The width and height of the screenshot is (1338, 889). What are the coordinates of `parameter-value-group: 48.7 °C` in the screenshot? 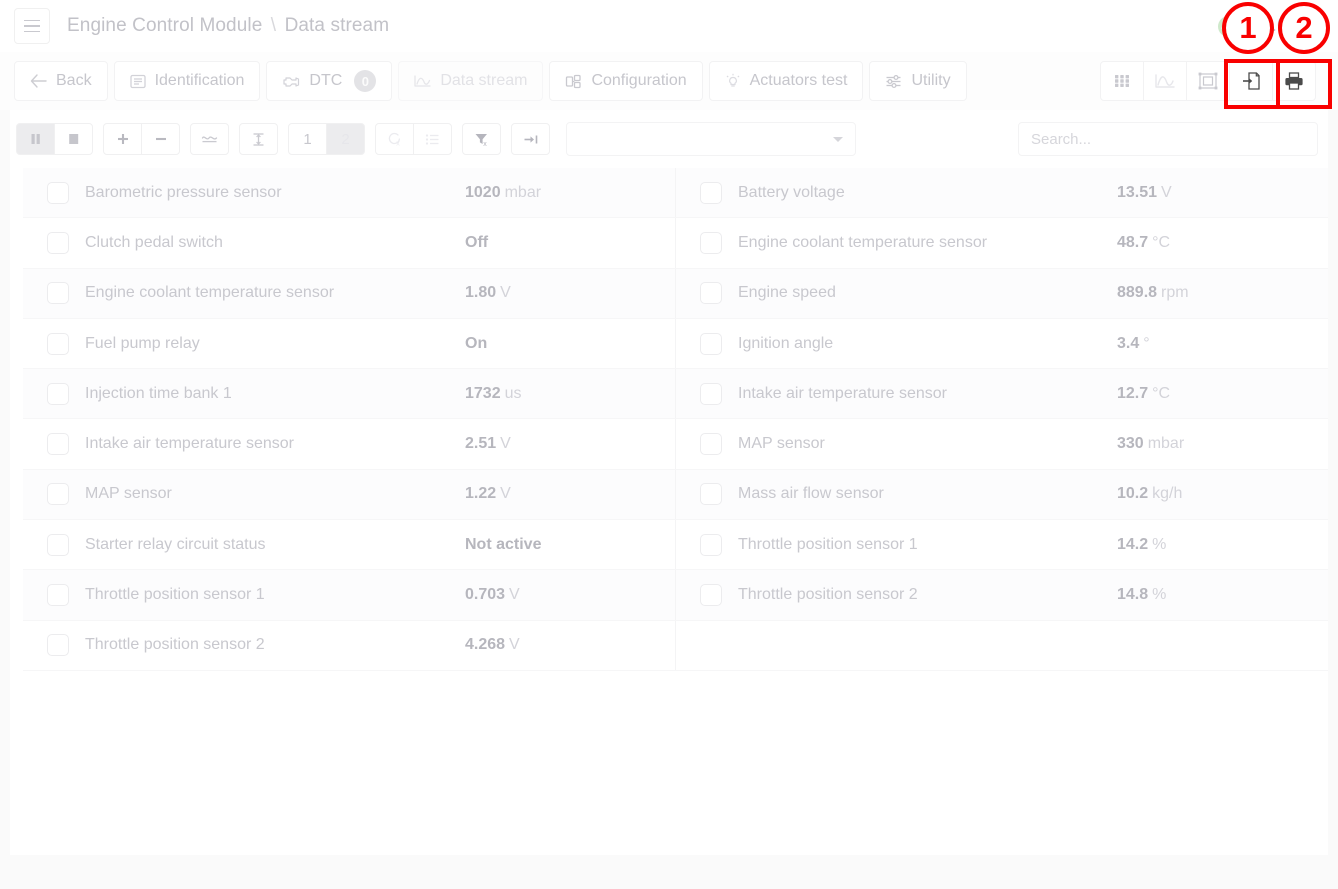 It's located at (1222, 243).